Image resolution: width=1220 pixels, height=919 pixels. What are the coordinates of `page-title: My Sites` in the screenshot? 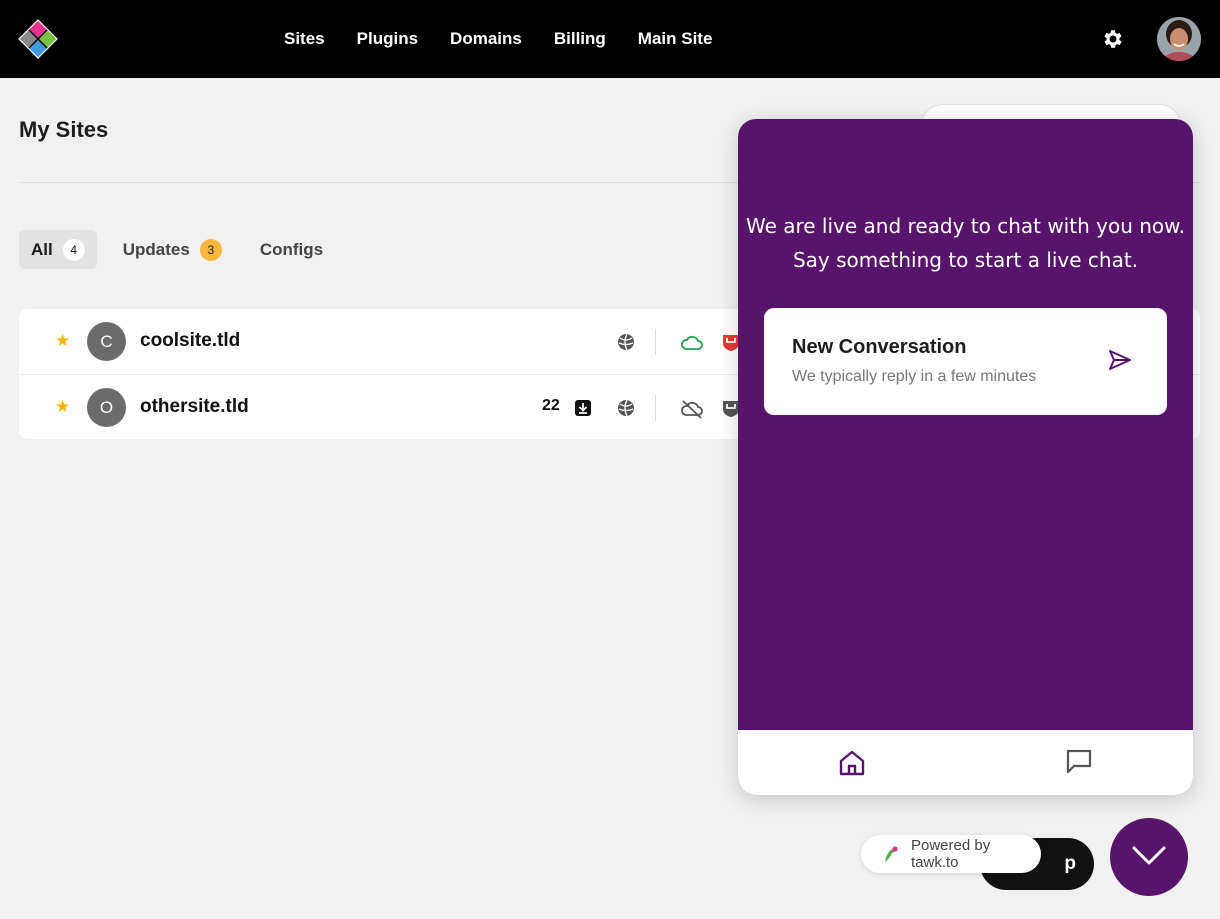 It's located at (64, 129).